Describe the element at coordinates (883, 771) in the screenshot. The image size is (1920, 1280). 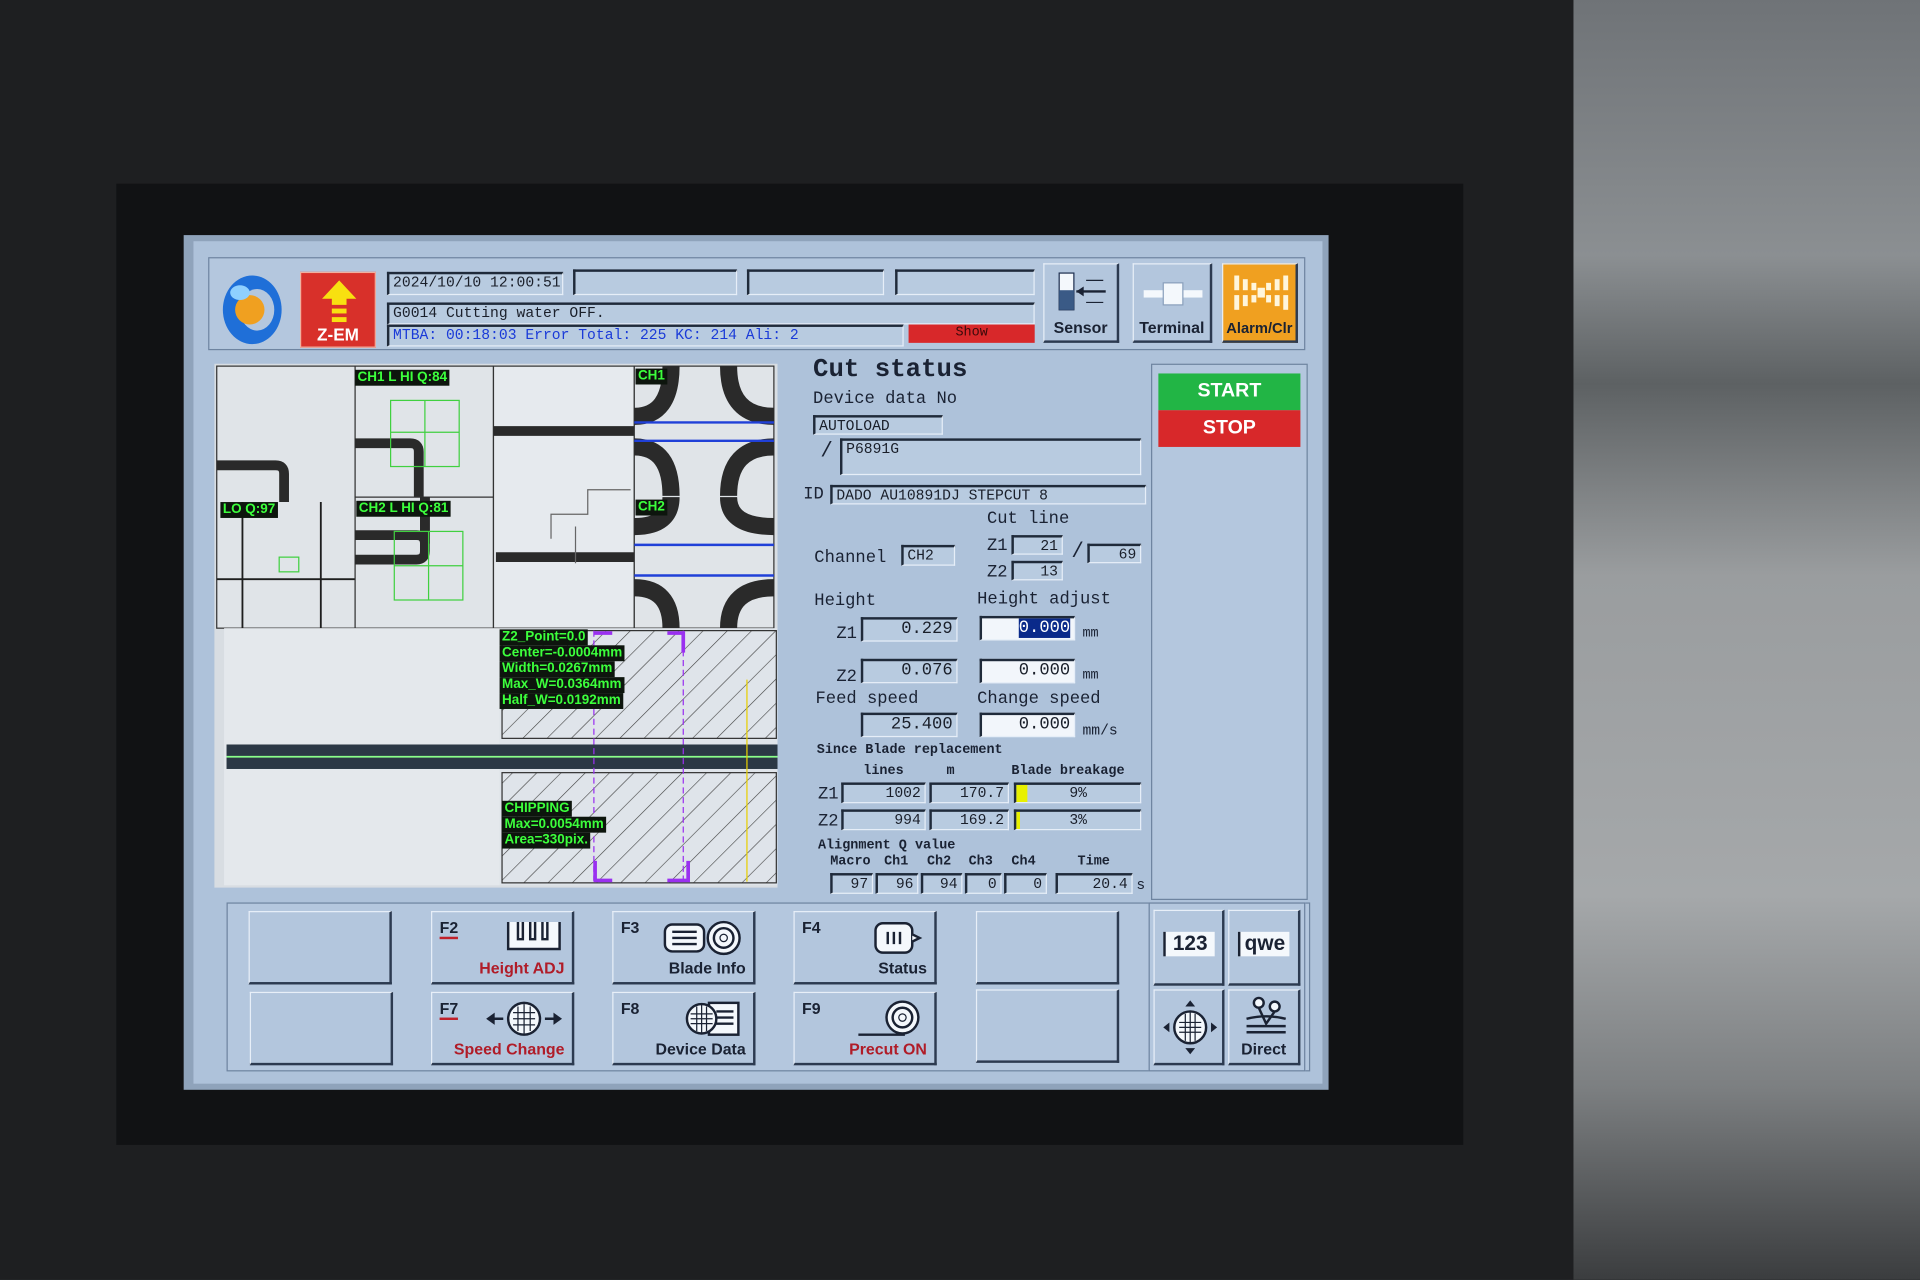
I see `lines-header: lines` at that location.